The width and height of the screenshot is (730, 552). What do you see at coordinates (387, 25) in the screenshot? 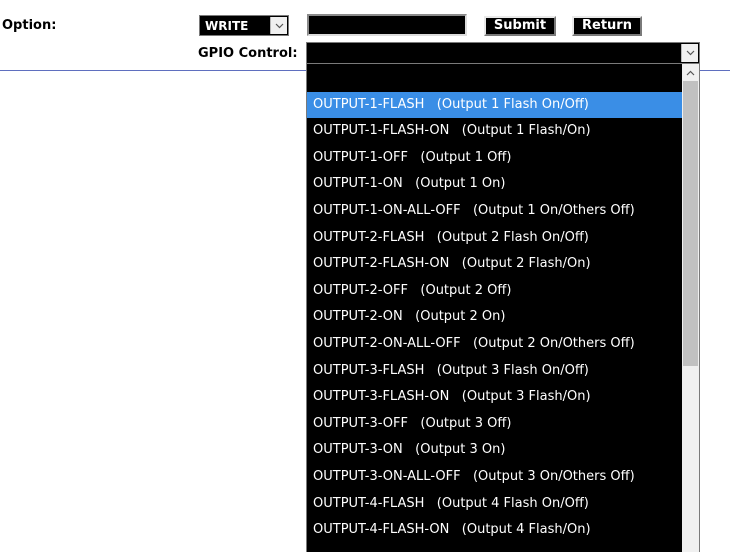
I see `value-input` at bounding box center [387, 25].